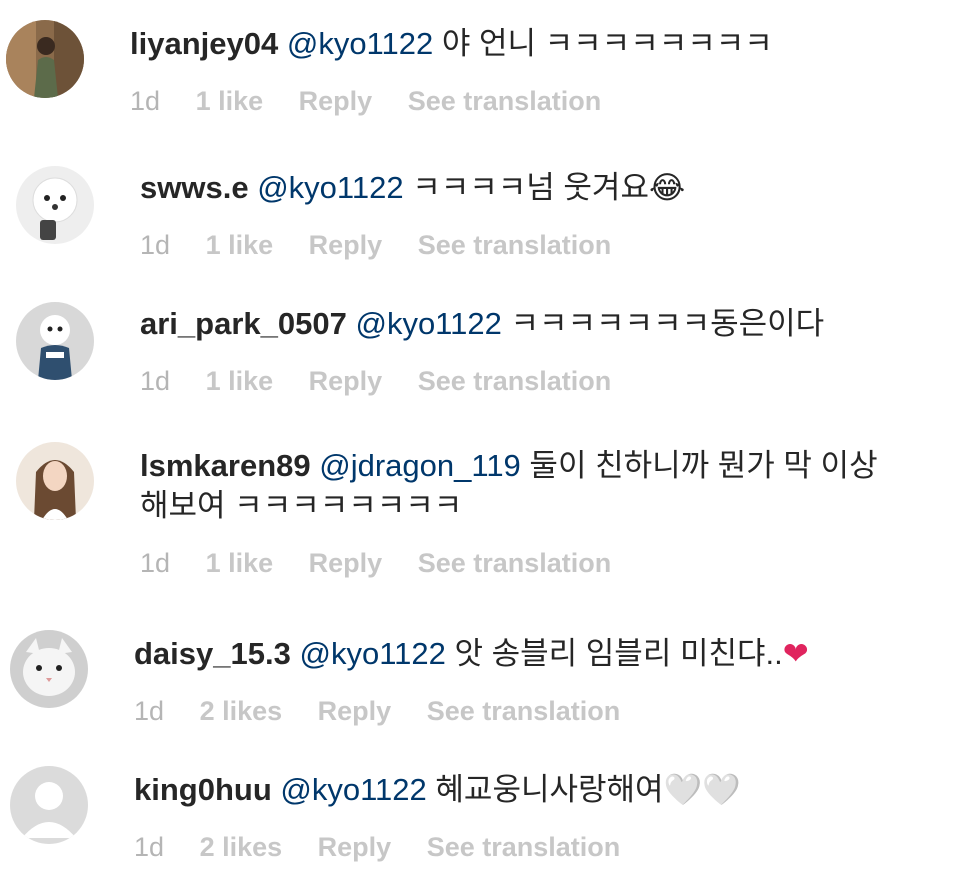 This screenshot has height=872, width=960. What do you see at coordinates (509, 506) in the screenshot?
I see `comment-line-continued: 해보여 ㅋㅋㅋㅋㅋㅋㅋㅋ` at bounding box center [509, 506].